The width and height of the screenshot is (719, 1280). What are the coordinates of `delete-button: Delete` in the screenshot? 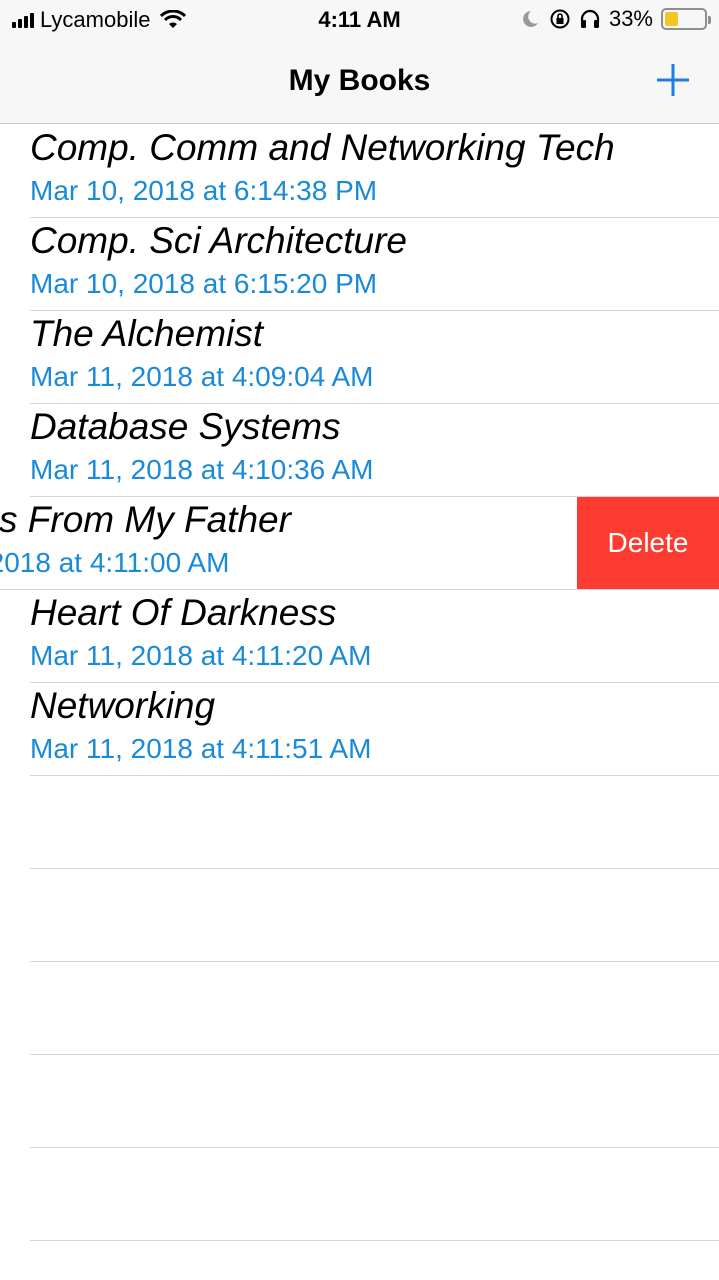 It's located at (648, 543).